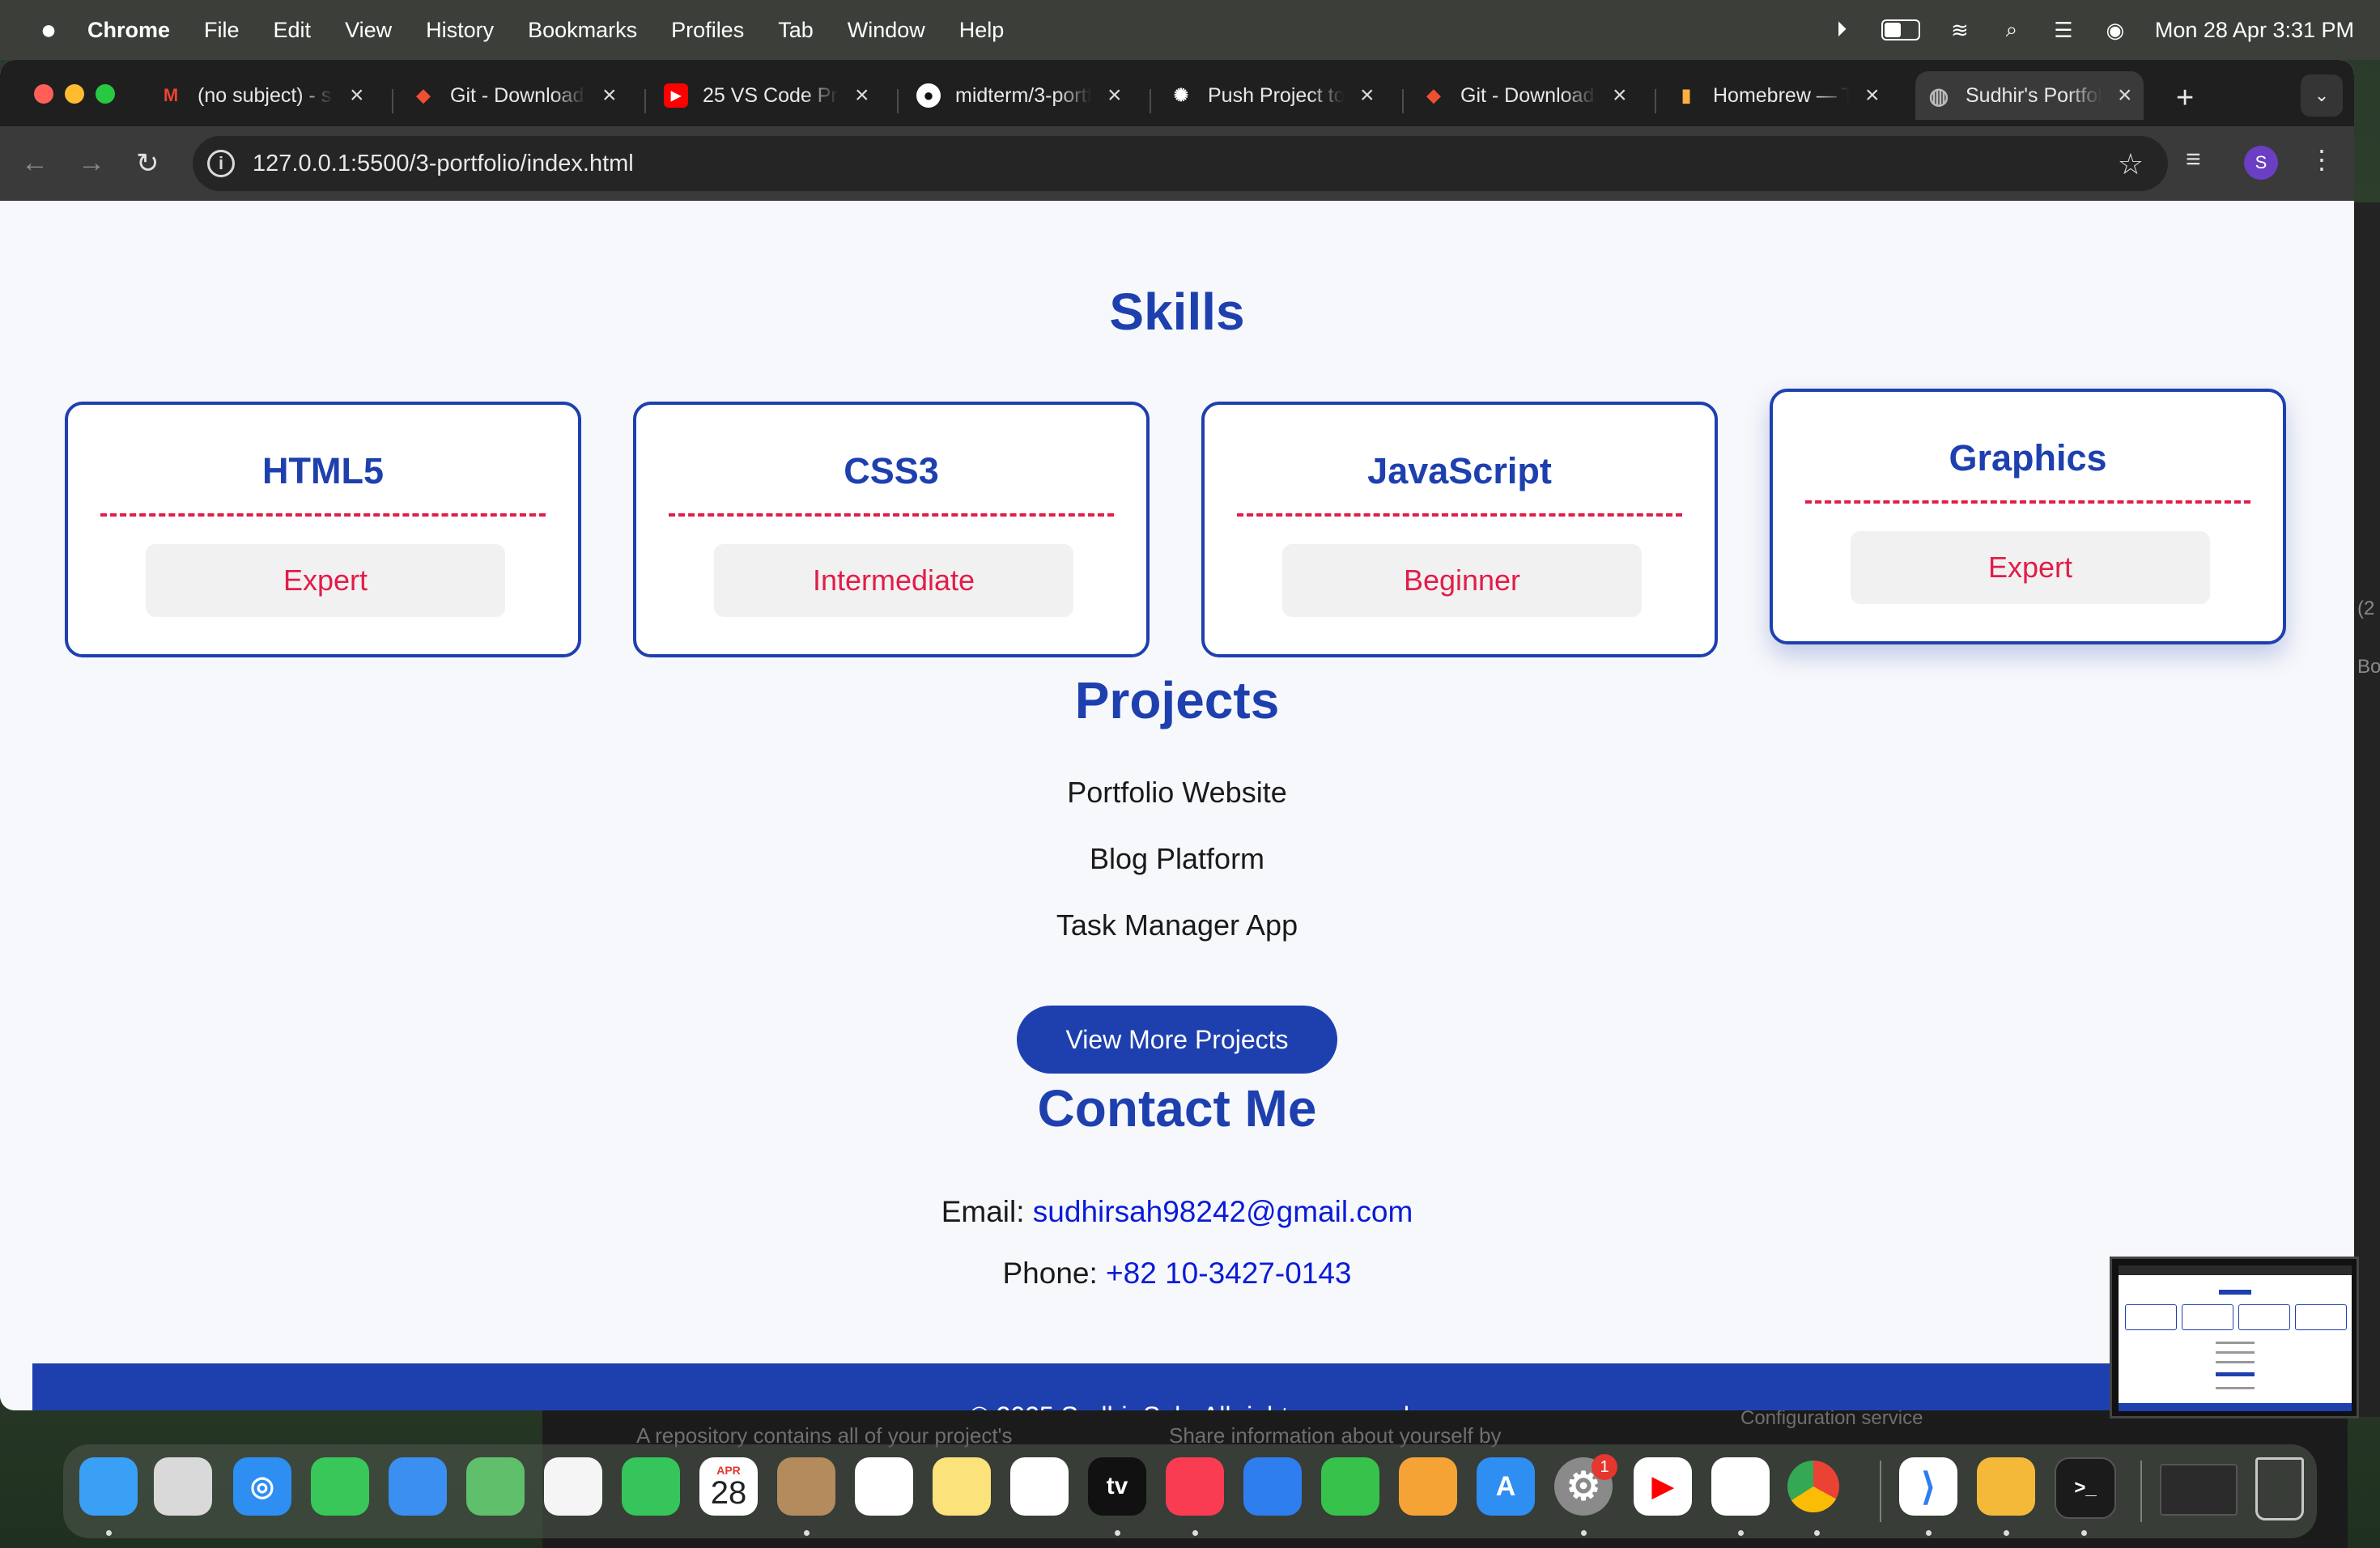  What do you see at coordinates (514, 96) in the screenshot?
I see `tab-git-downloads: ◆ Git - Downloads ×` at bounding box center [514, 96].